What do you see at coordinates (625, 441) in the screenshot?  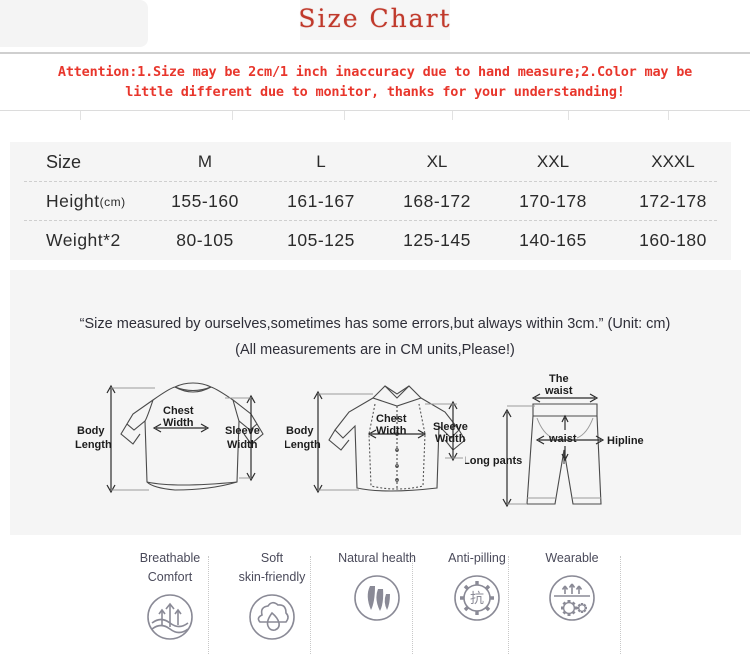 I see `svg-text: Hipline` at bounding box center [625, 441].